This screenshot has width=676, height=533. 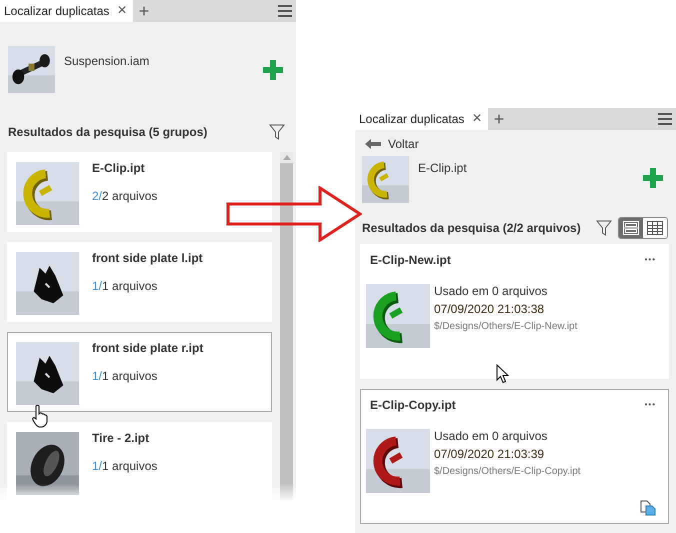 I want to click on file-count: 2/2 arquivos, so click(x=125, y=196).